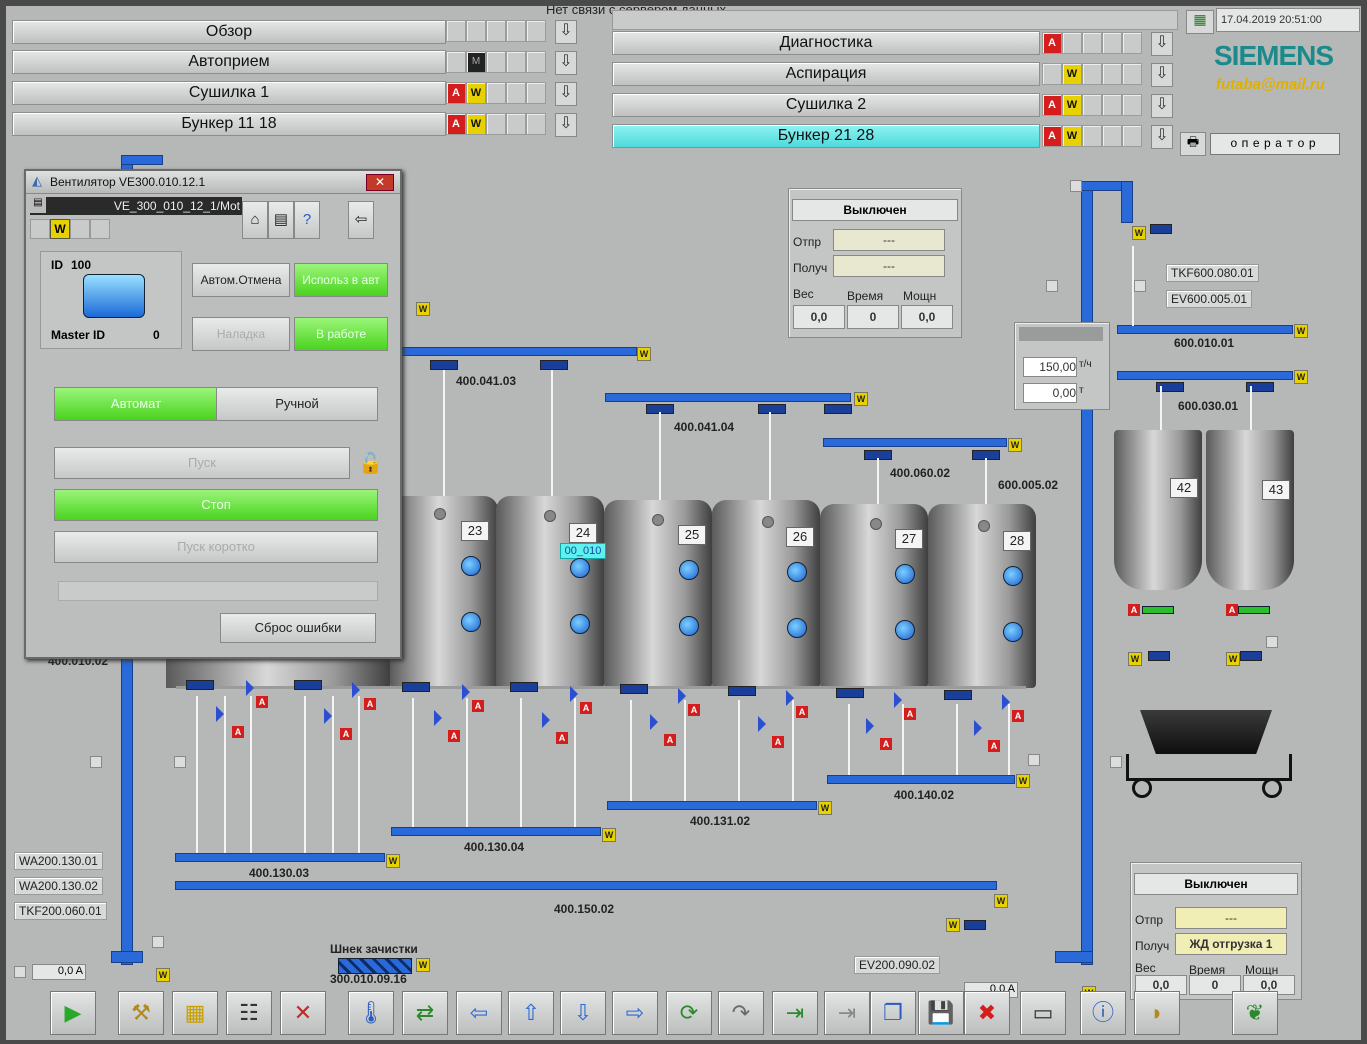 Image resolution: width=1367 pixels, height=1044 pixels. I want to click on window-titlebar: ◭ Вентилятор VE300.010.12.1 ✕, so click(213, 182).